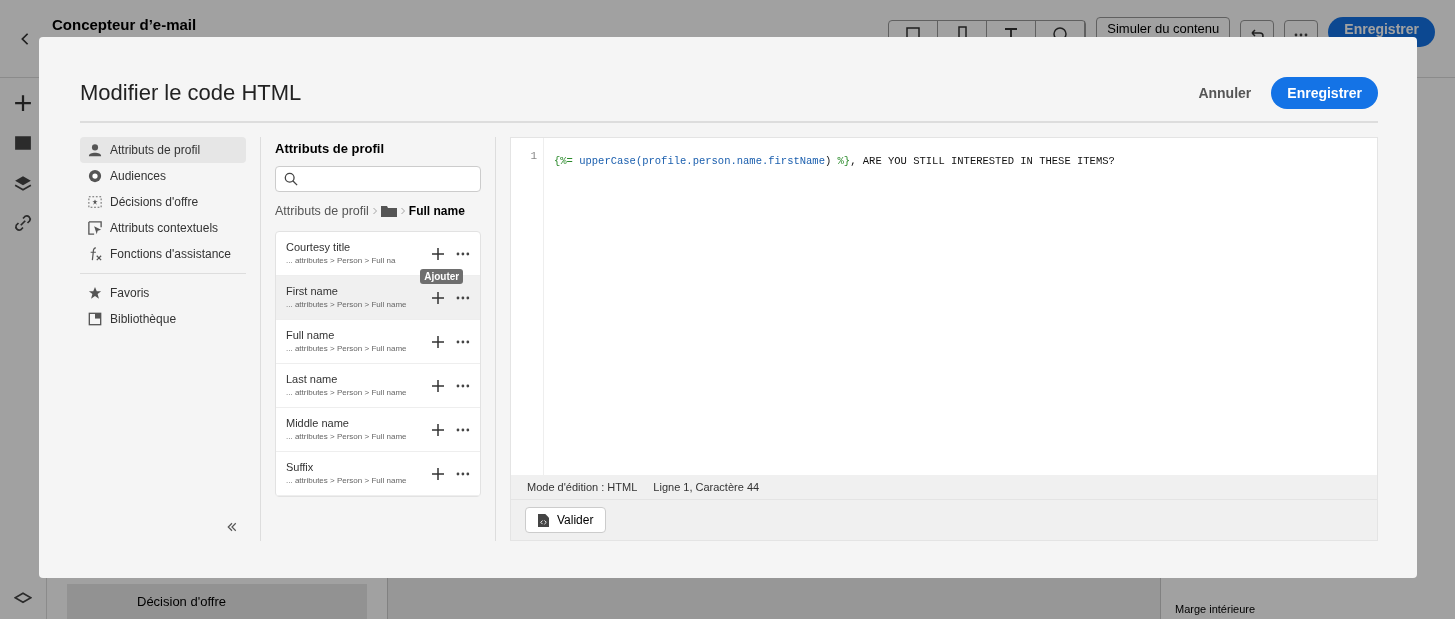 This screenshot has height=619, width=1455. I want to click on cursor-position: Ligne 1, Caractère 44, so click(706, 487).